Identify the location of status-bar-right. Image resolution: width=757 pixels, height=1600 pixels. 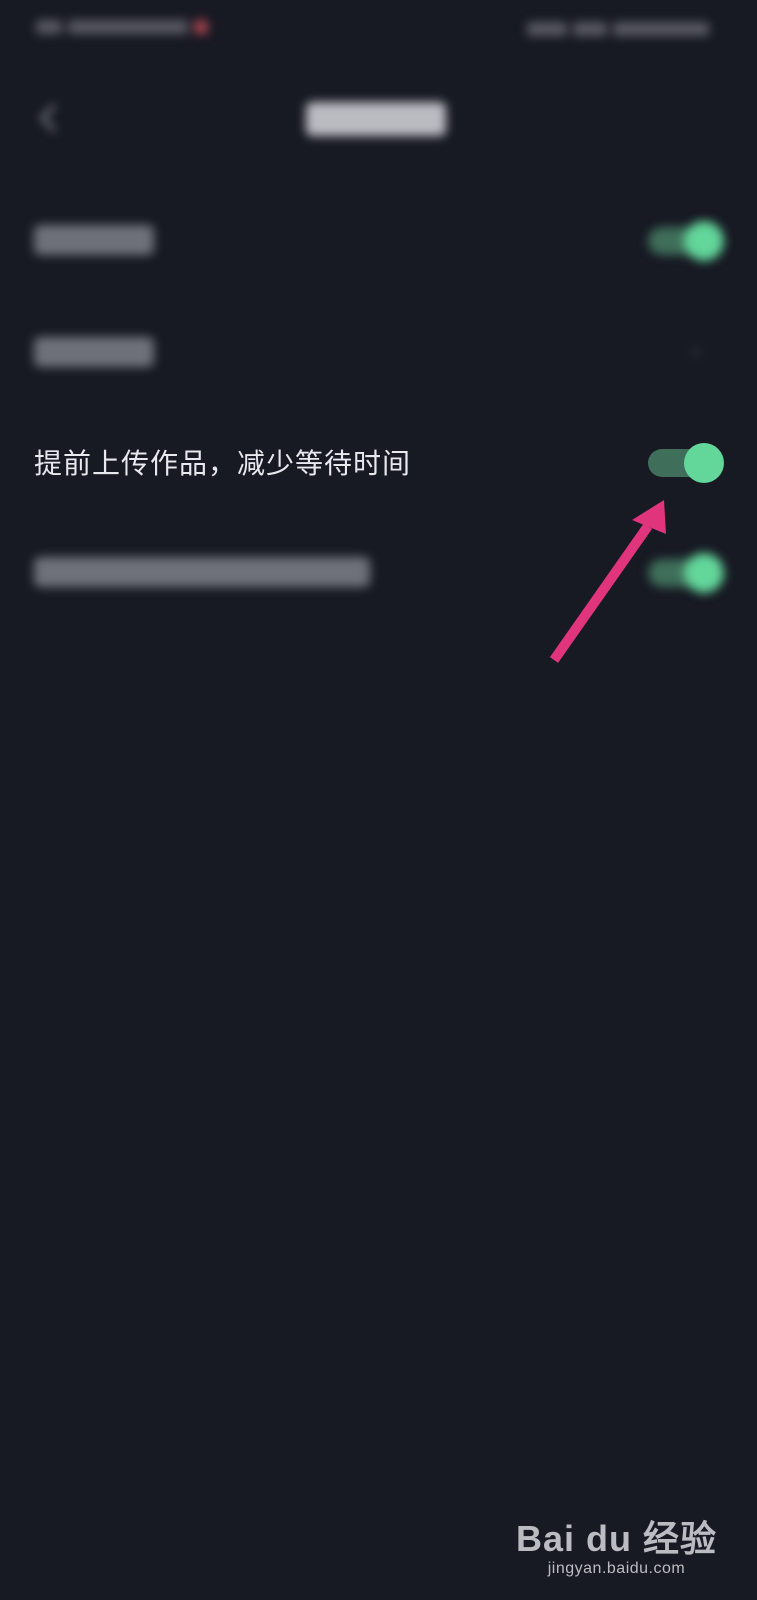
(618, 29).